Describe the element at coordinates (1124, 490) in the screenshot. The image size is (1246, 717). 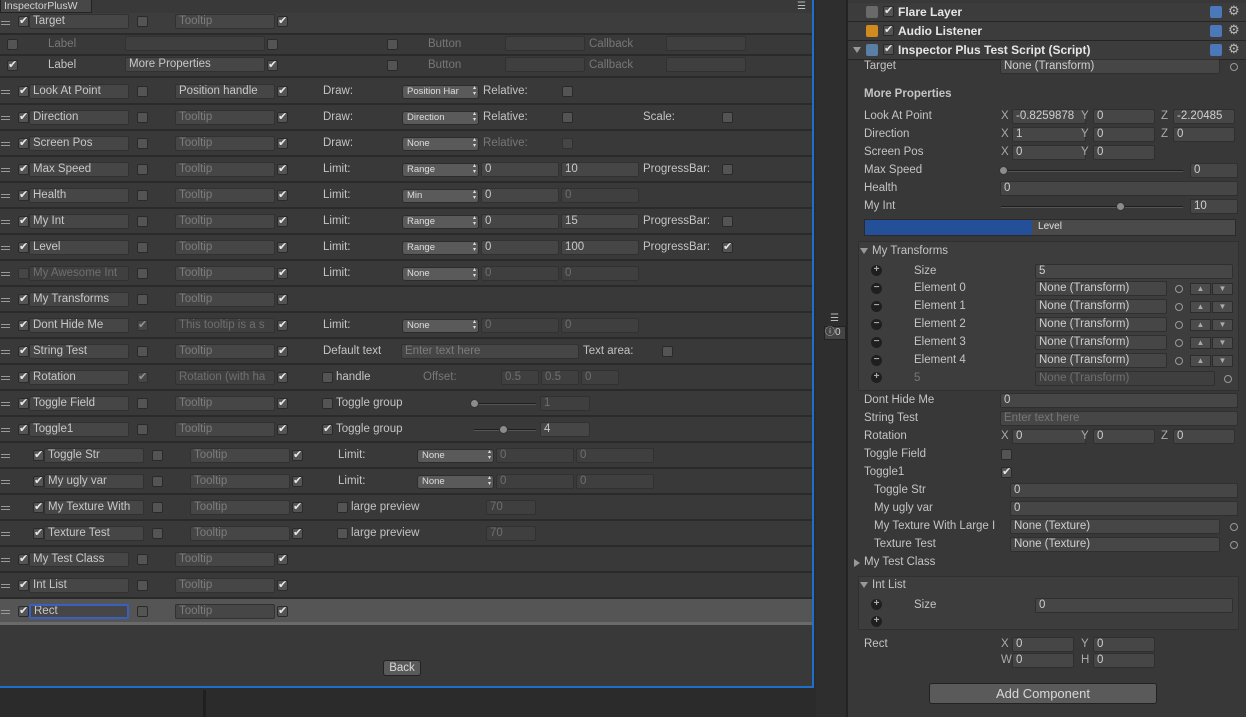
I see `toggle-str-field: 0` at that location.